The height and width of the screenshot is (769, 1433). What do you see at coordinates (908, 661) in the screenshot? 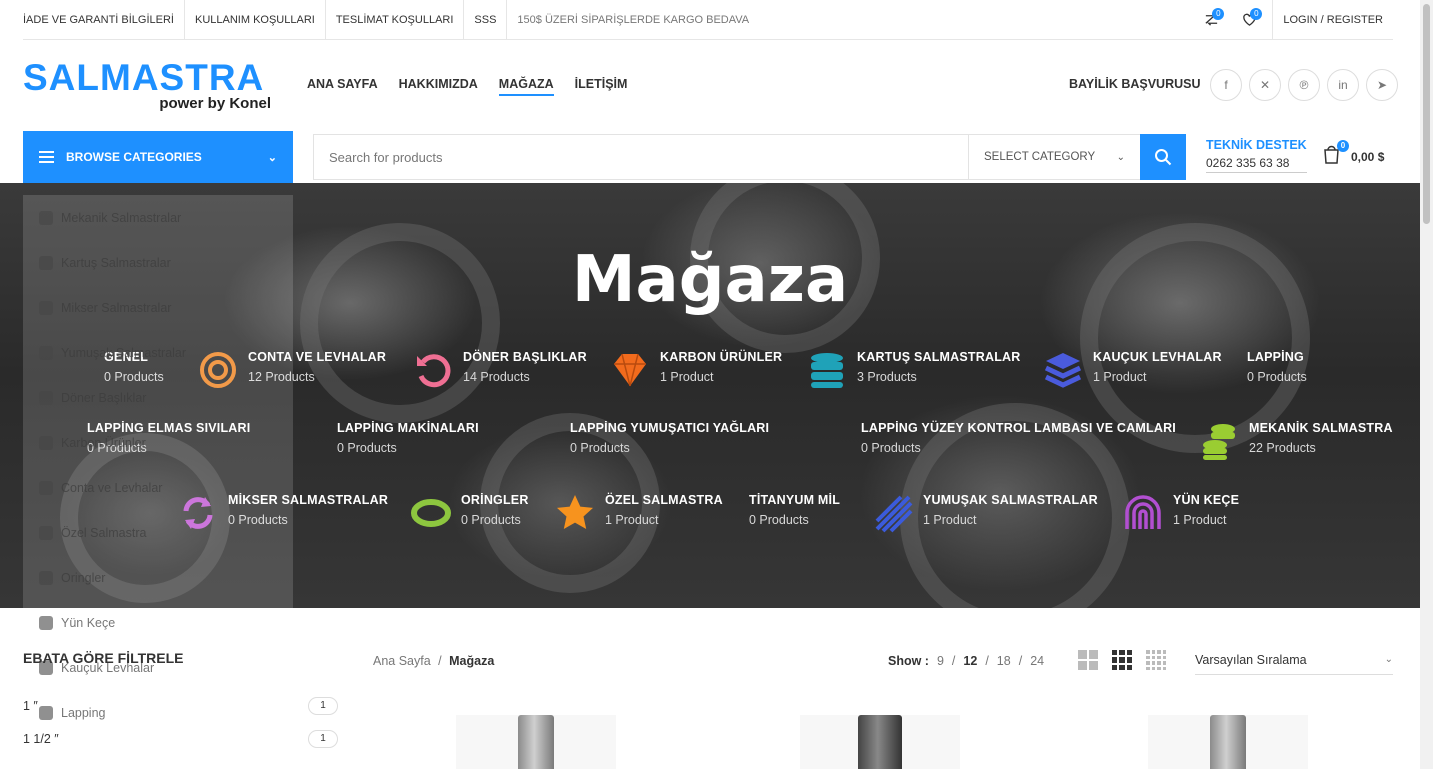
I see `show-label: Show :` at bounding box center [908, 661].